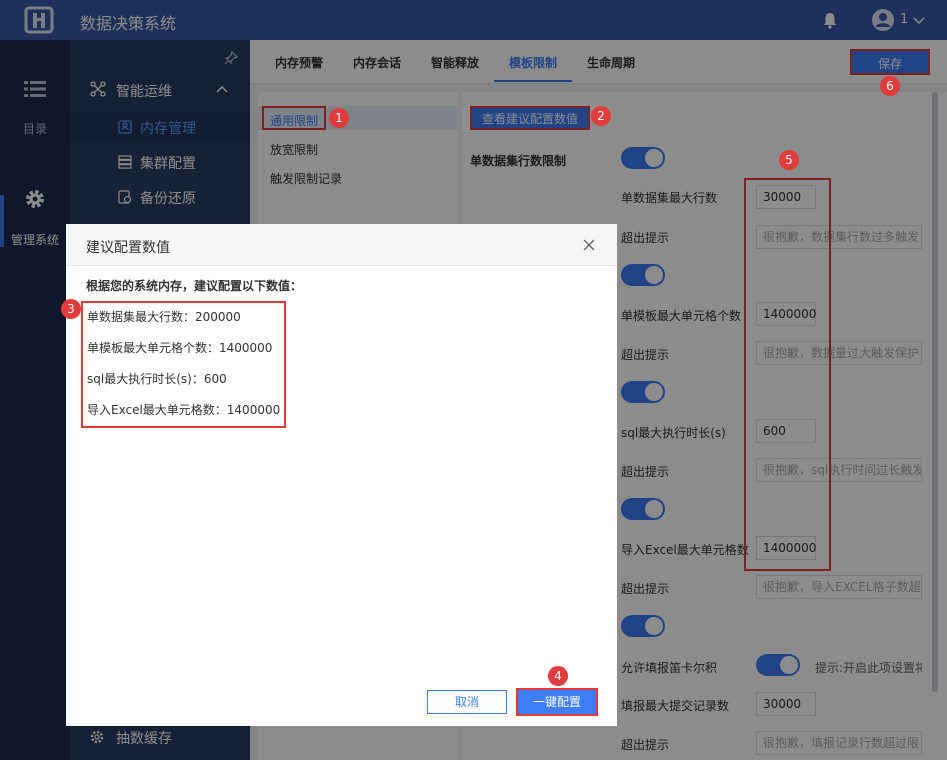  What do you see at coordinates (128, 248) in the screenshot?
I see `dialog-title: 建议配置数值` at bounding box center [128, 248].